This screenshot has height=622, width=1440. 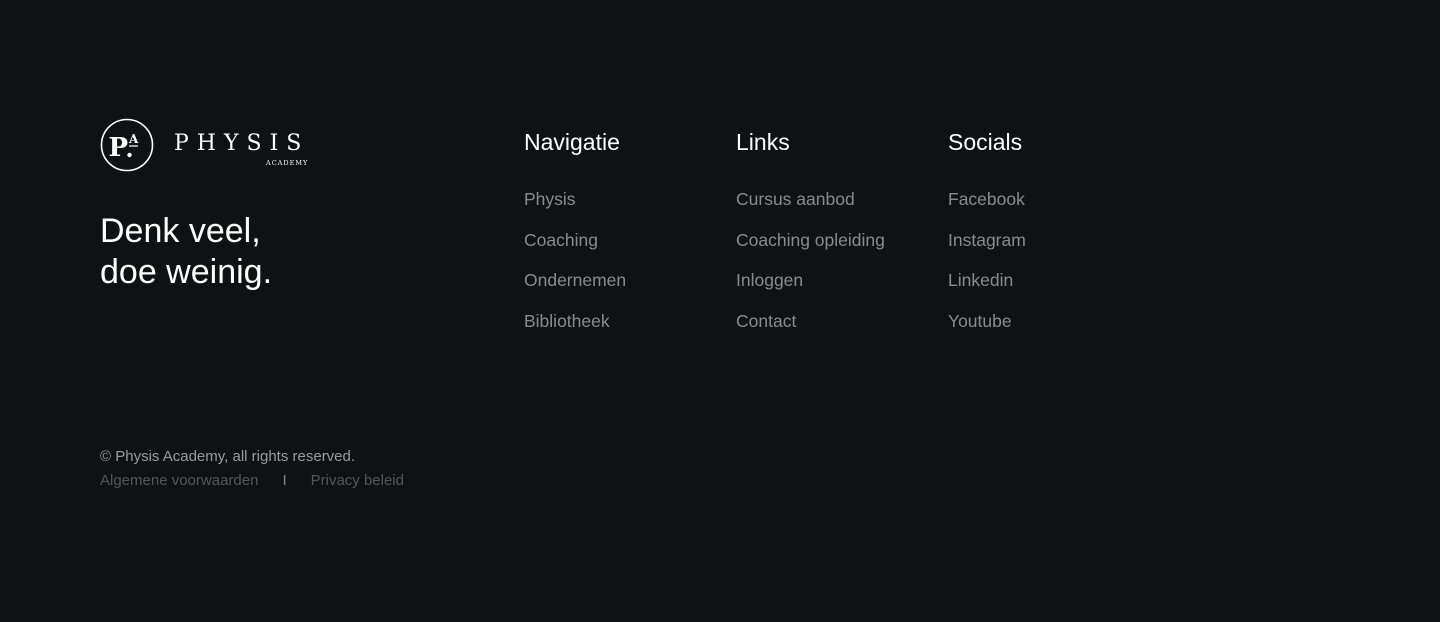 I want to click on legal-links: Algemene voorwaarden I Privacy beleid, so click(x=252, y=481).